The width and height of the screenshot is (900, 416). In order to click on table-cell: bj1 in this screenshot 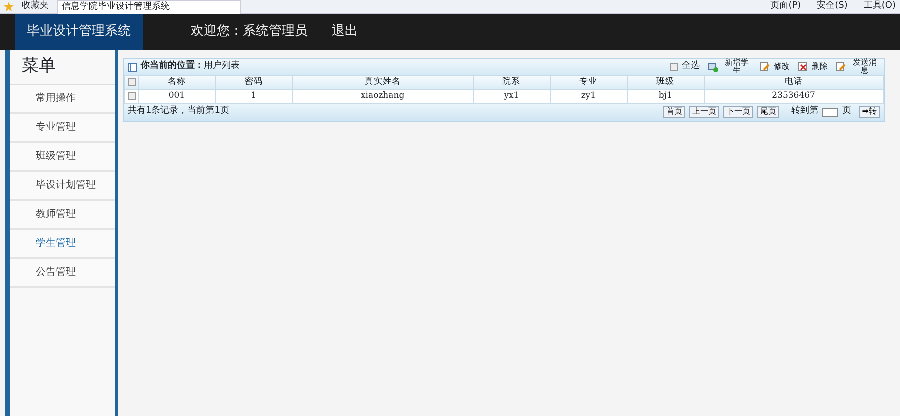, I will do `click(665, 96)`.